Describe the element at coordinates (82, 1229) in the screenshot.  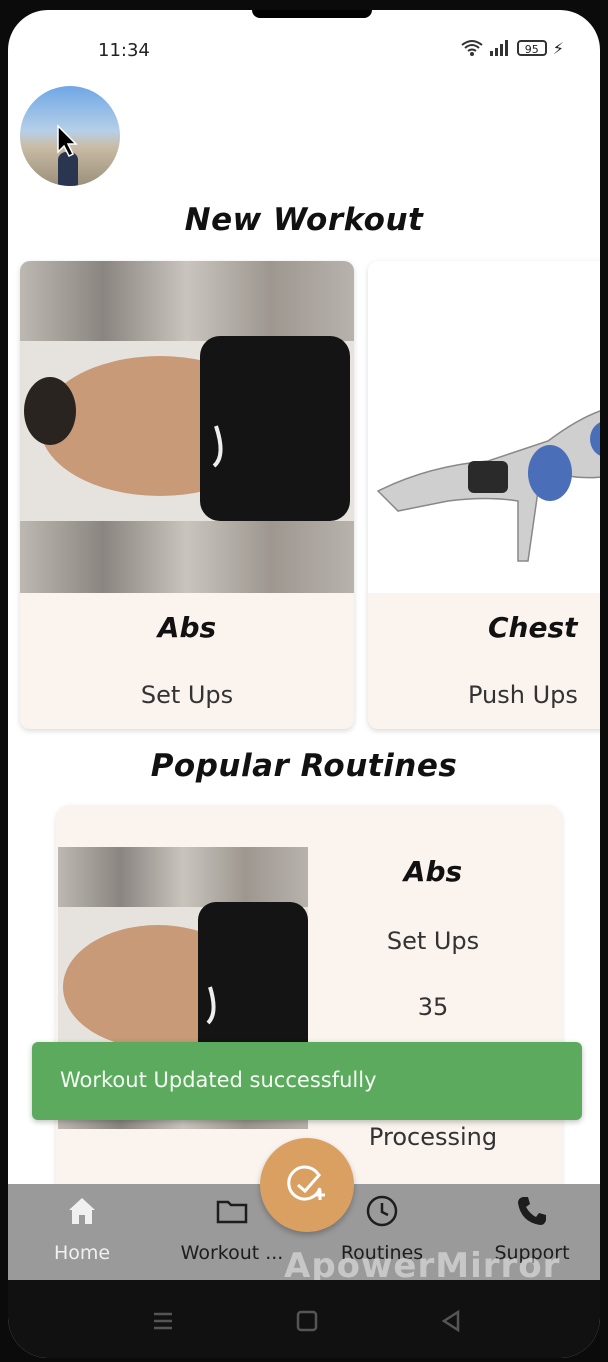
I see `nav-item-home: Home` at that location.